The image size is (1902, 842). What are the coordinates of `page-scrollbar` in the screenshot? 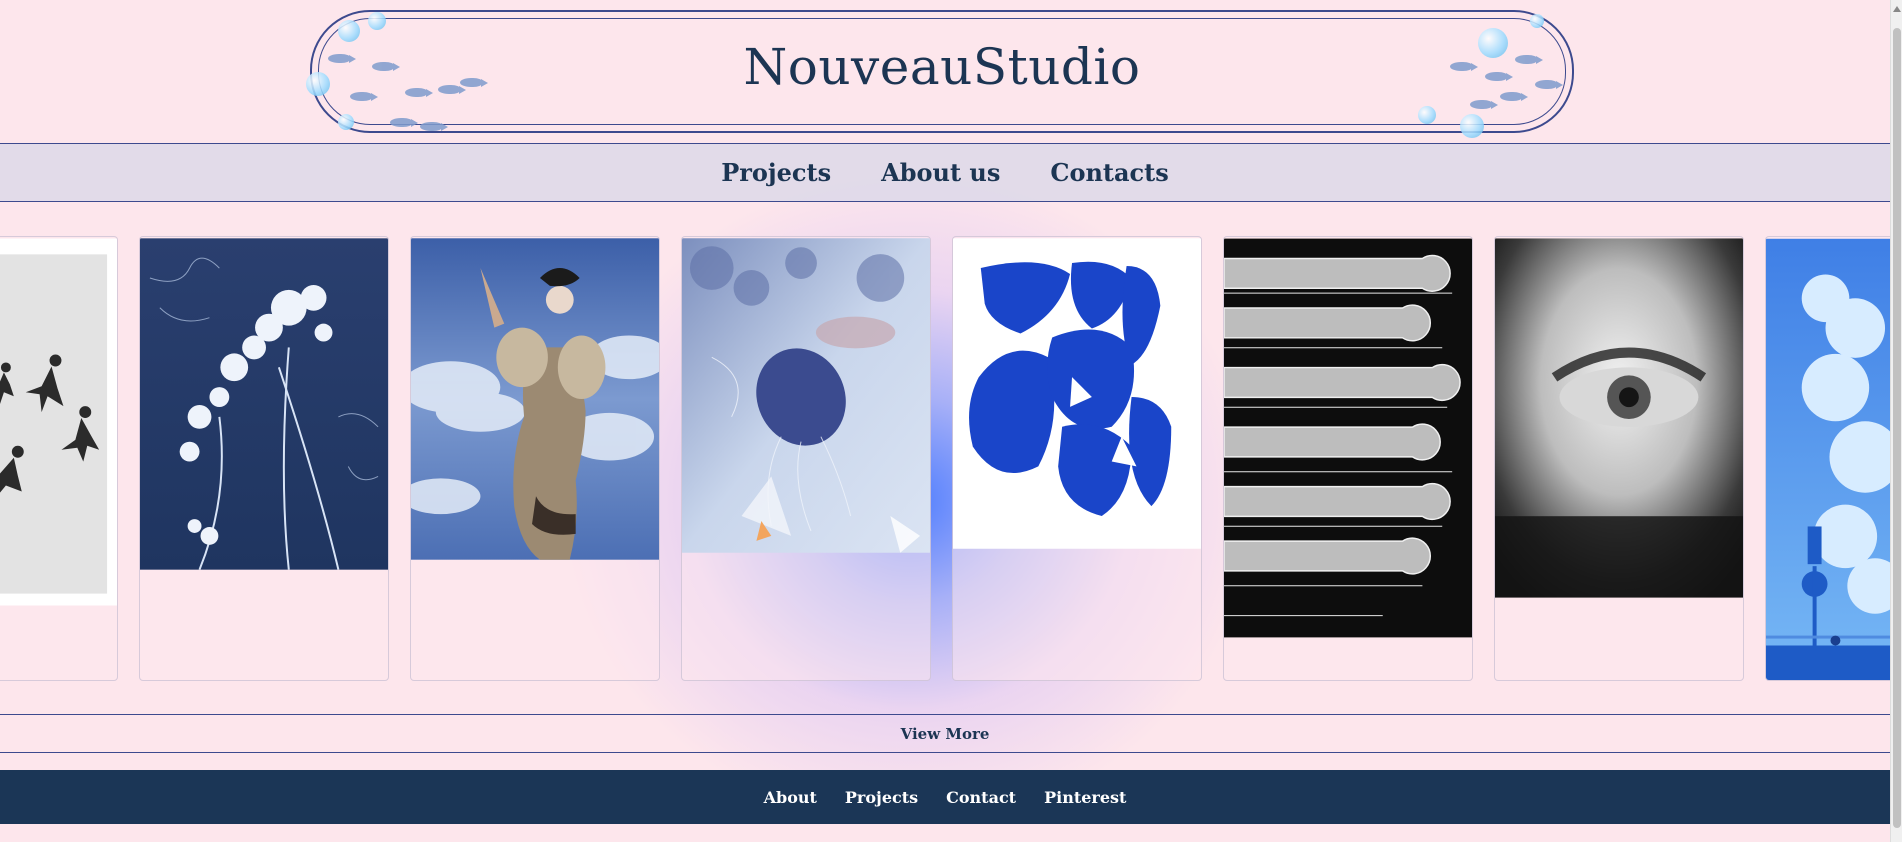 It's located at (1896, 421).